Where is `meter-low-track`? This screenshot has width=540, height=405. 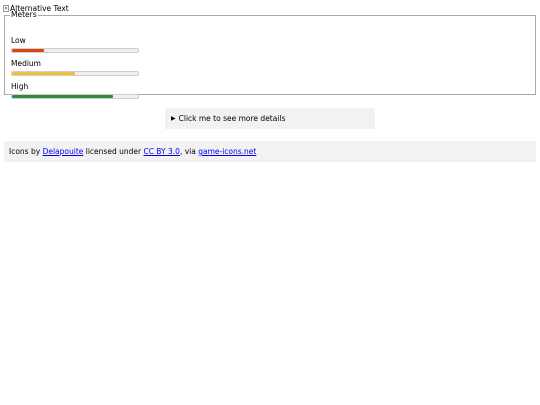 meter-low-track is located at coordinates (75, 50).